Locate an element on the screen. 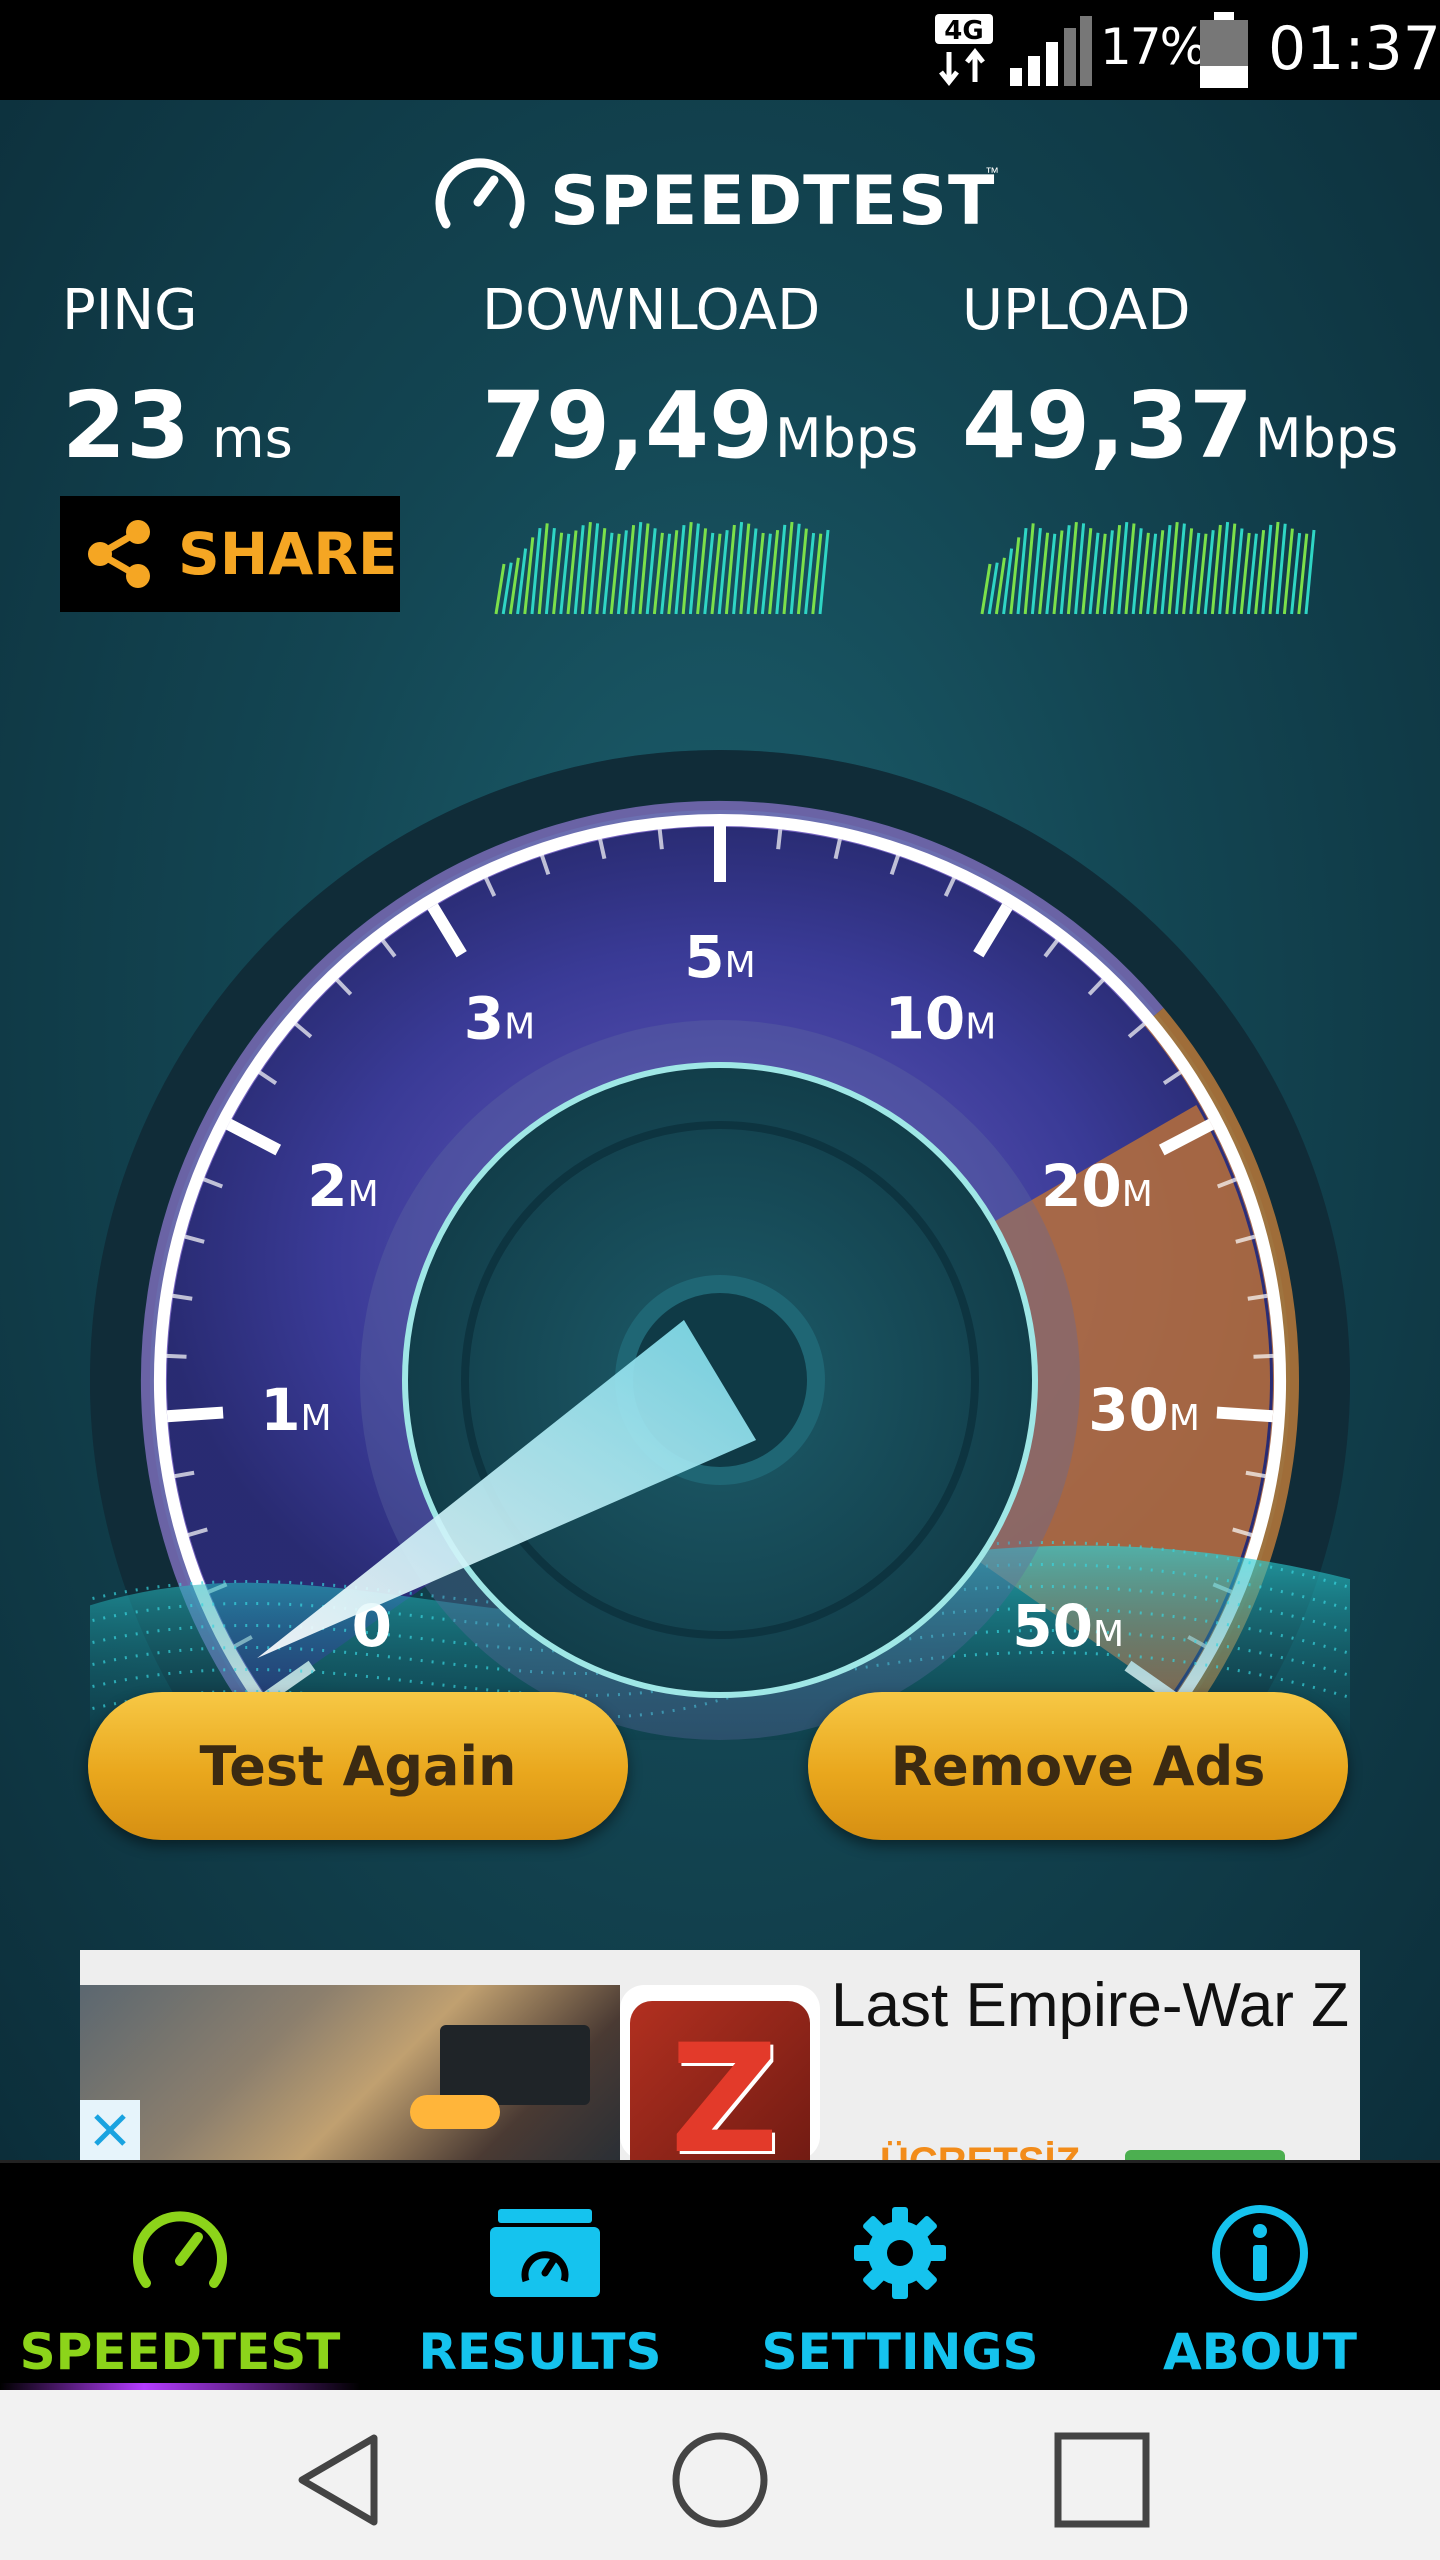 This screenshot has width=1440, height=2560. ping-unit: ms is located at coordinates (252, 438).